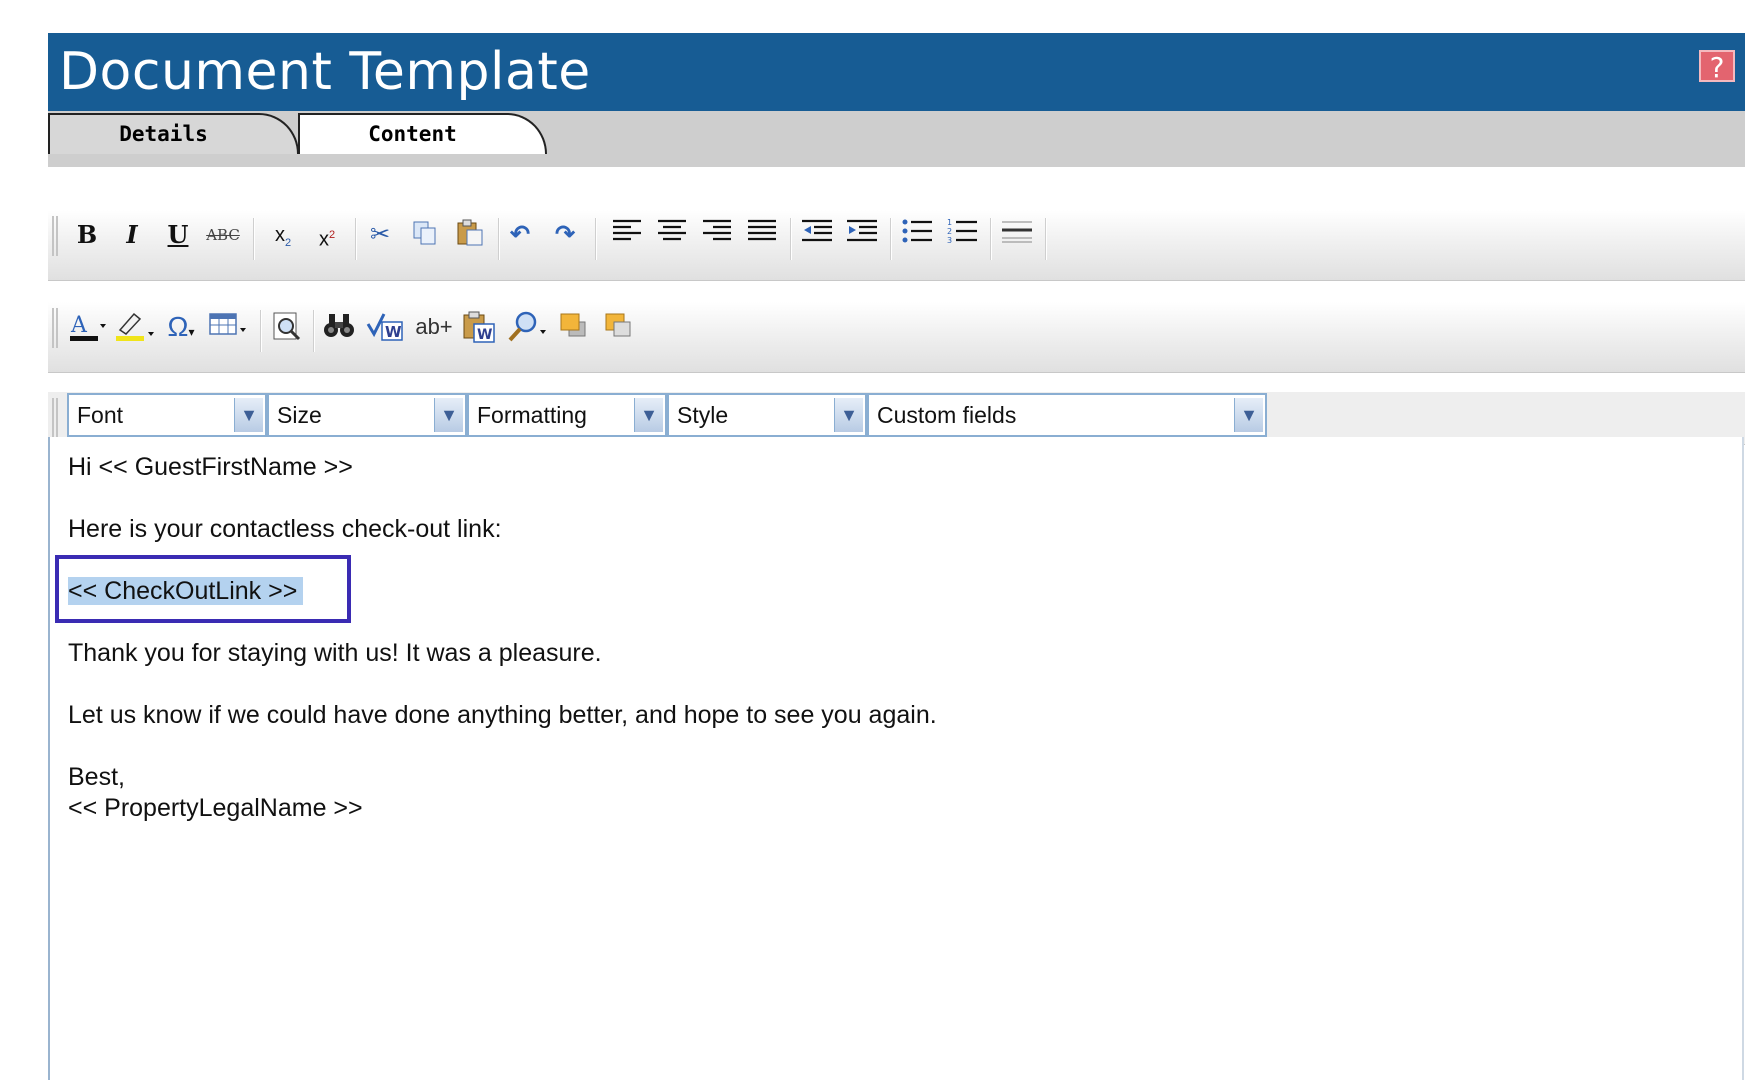 This screenshot has width=1756, height=1080. I want to click on document-line-signoff: Best,, so click(96, 777).